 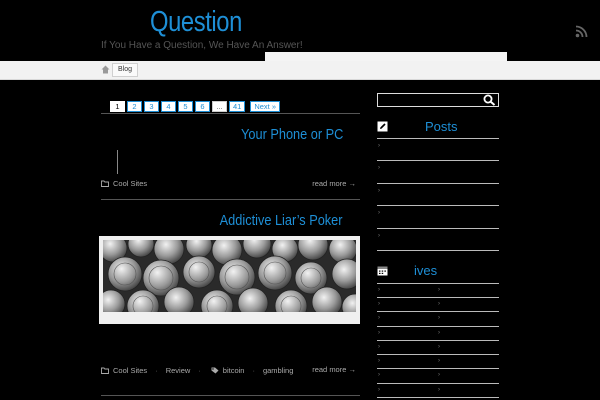 What do you see at coordinates (134, 106) in the screenshot?
I see `page-link-2: 2` at bounding box center [134, 106].